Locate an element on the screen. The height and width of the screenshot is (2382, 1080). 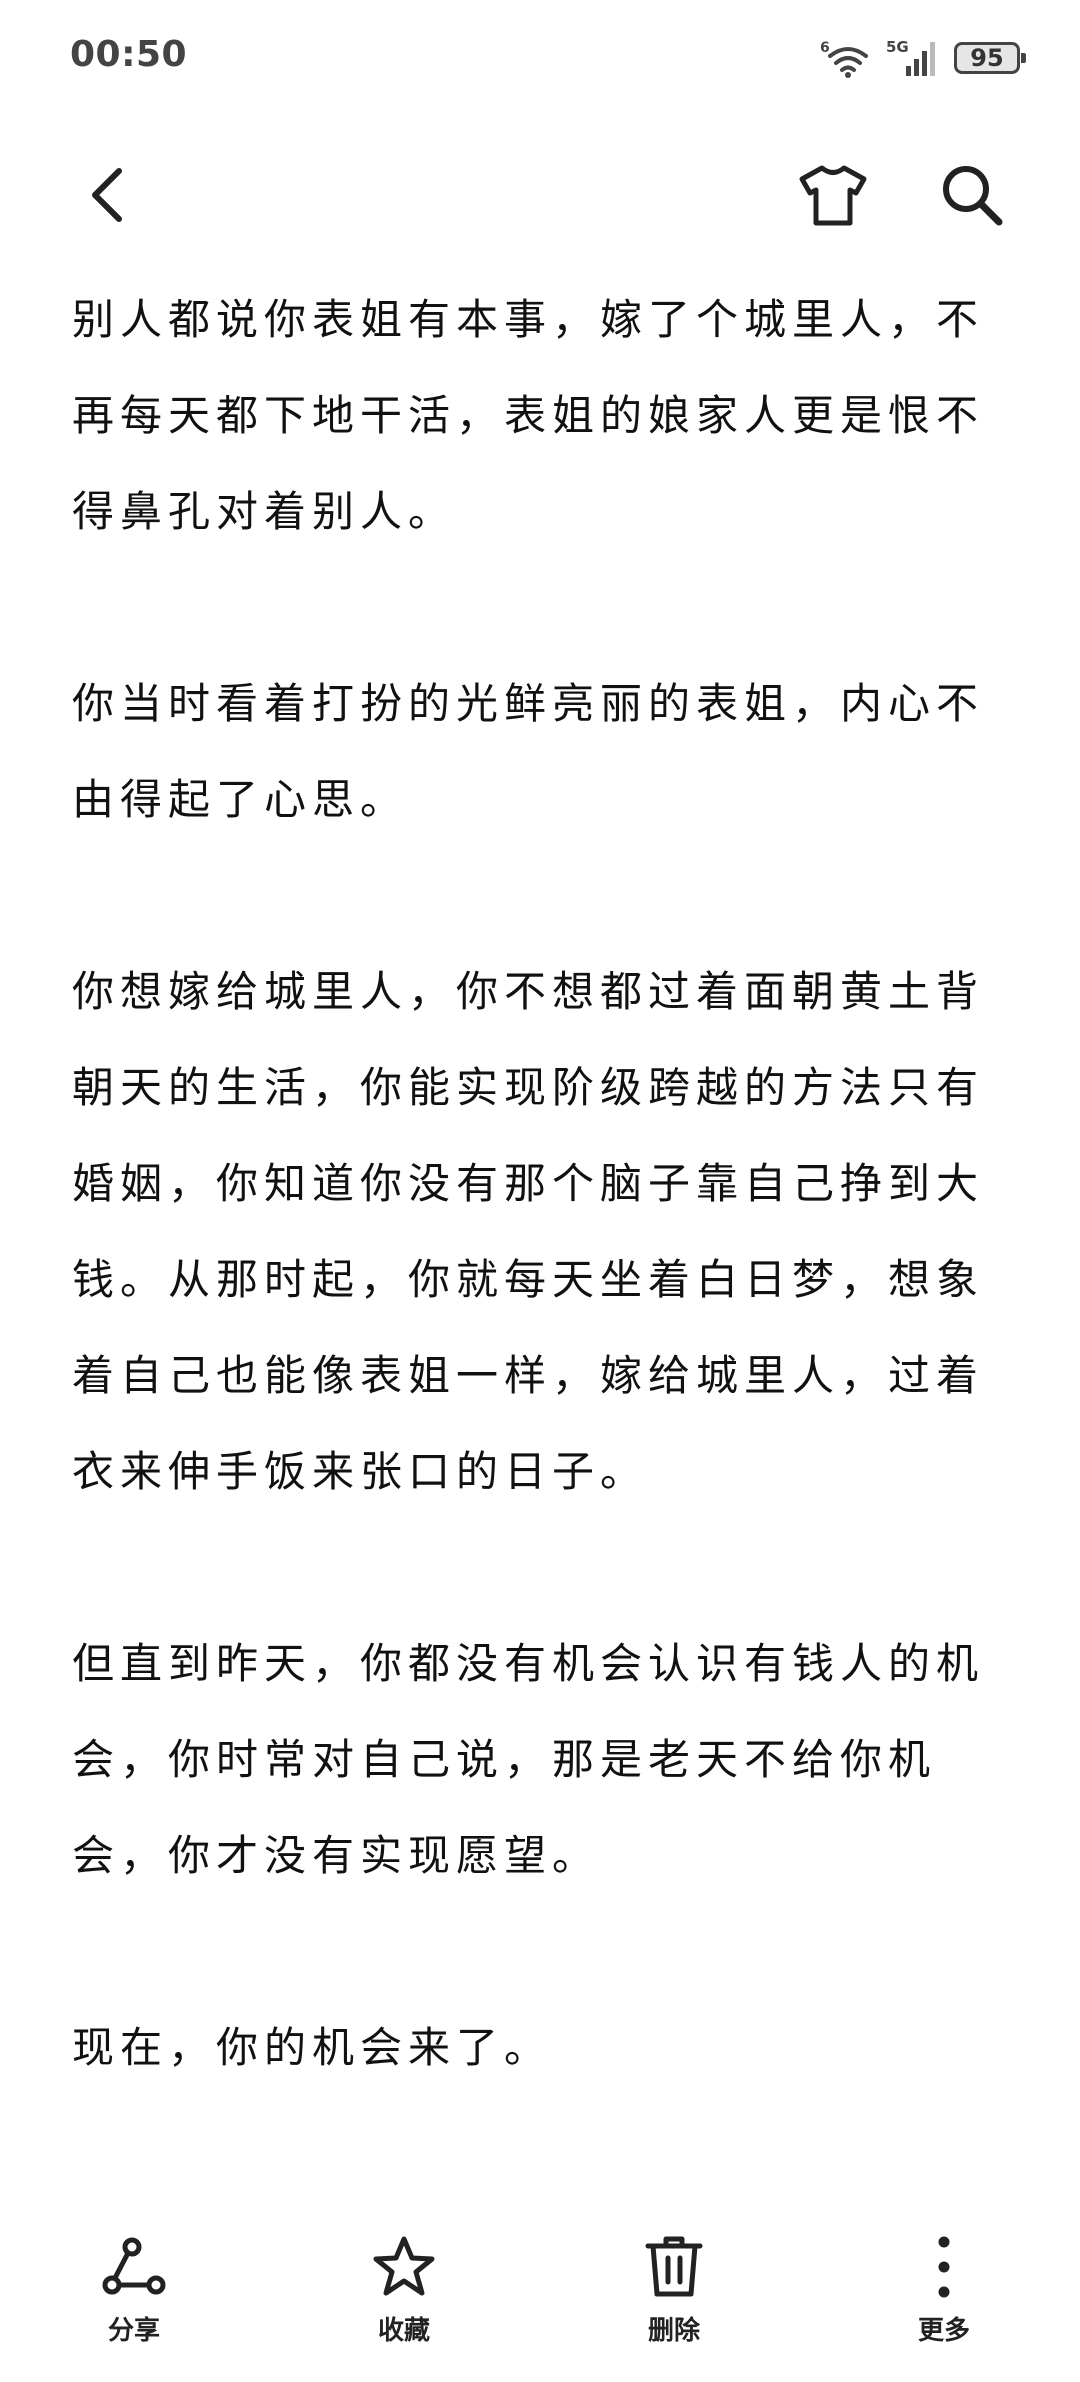
delete-button: 删除 is located at coordinates (674, 2297).